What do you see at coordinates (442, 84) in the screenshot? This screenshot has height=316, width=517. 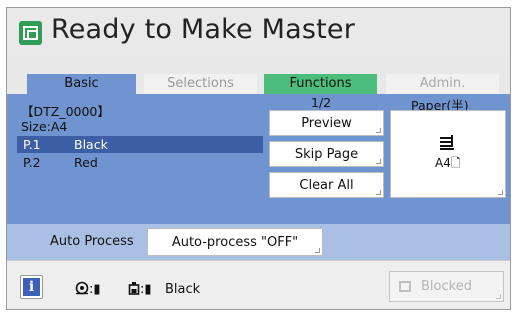 I see `tab-admin: Admin.` at bounding box center [442, 84].